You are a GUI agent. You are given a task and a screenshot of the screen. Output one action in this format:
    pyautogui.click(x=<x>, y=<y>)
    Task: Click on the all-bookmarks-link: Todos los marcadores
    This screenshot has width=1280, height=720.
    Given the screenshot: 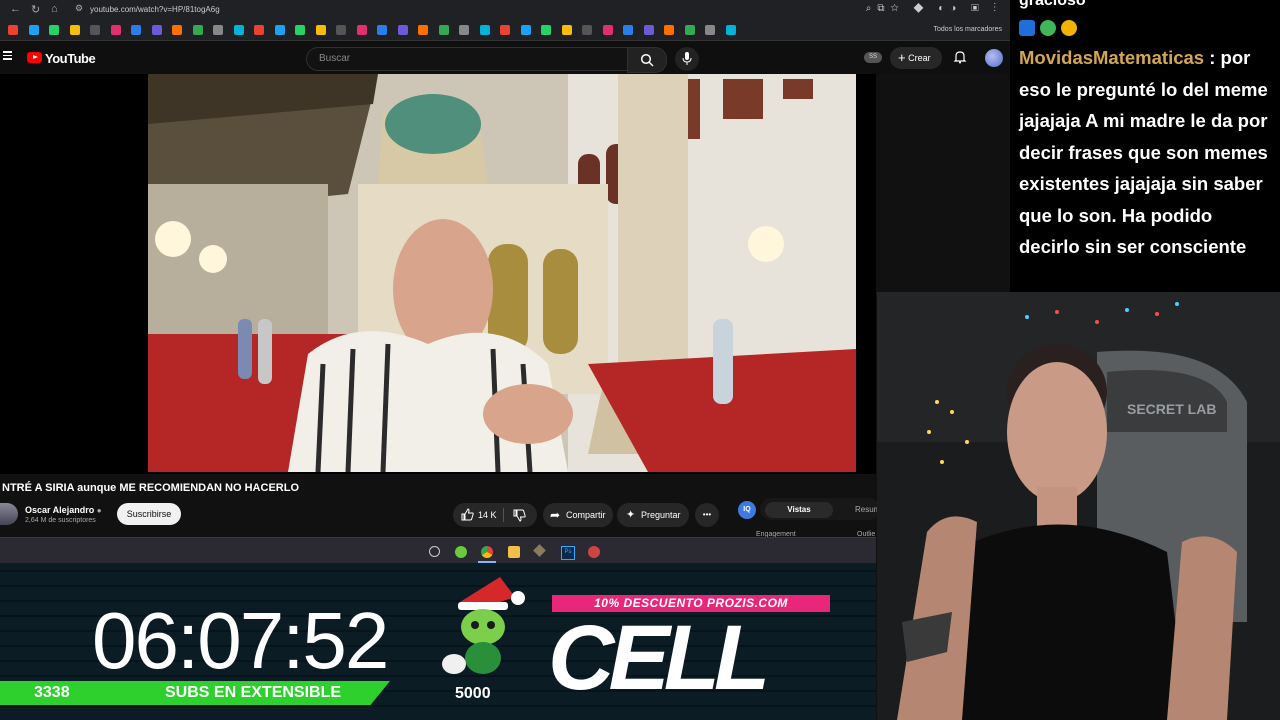 What is the action you would take?
    pyautogui.click(x=968, y=29)
    